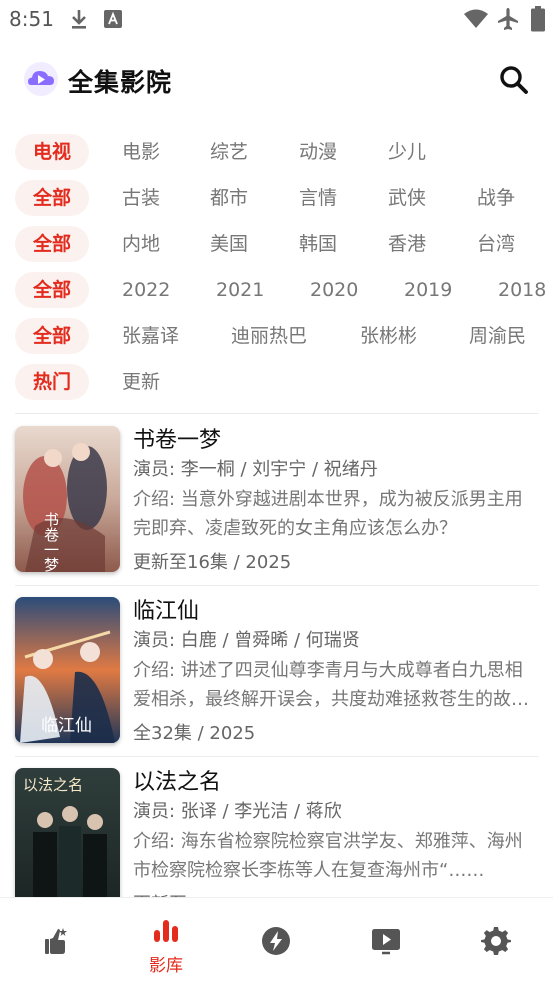 The image size is (553, 984). What do you see at coordinates (269, 336) in the screenshot?
I see `filter-chip: 迪丽热巴` at bounding box center [269, 336].